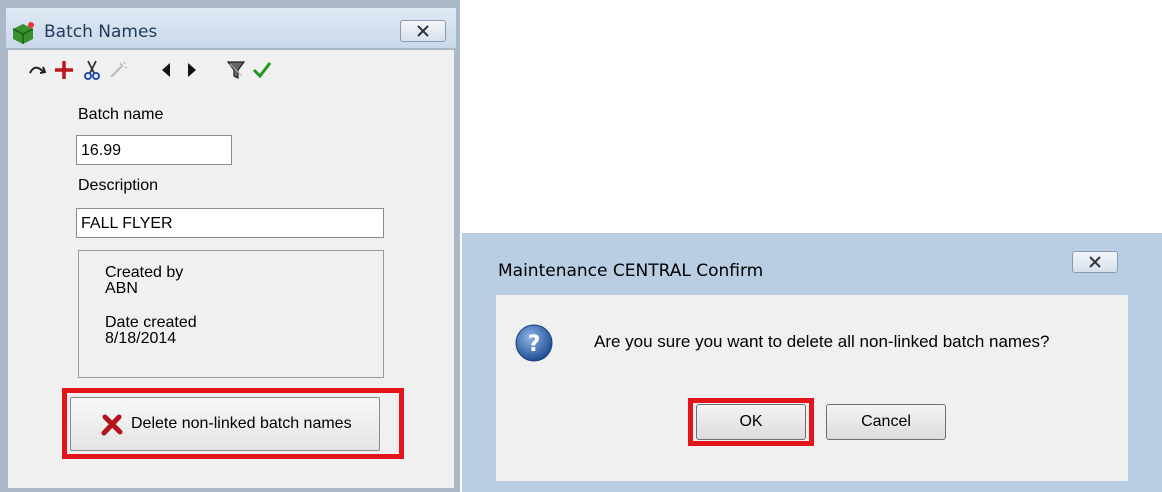  I want to click on ok-button: OK, so click(751, 422).